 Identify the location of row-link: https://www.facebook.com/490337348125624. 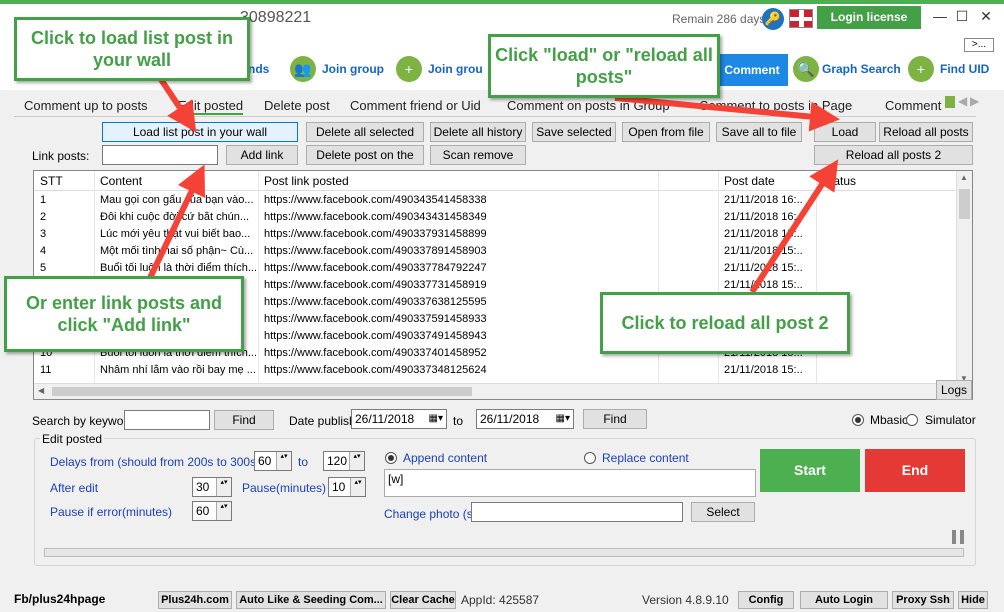
(375, 370).